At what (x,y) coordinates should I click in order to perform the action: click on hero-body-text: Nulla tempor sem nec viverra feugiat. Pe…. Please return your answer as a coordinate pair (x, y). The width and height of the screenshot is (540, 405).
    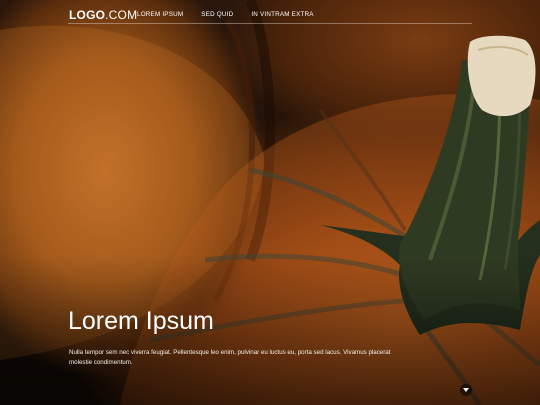
    Looking at the image, I should click on (230, 357).